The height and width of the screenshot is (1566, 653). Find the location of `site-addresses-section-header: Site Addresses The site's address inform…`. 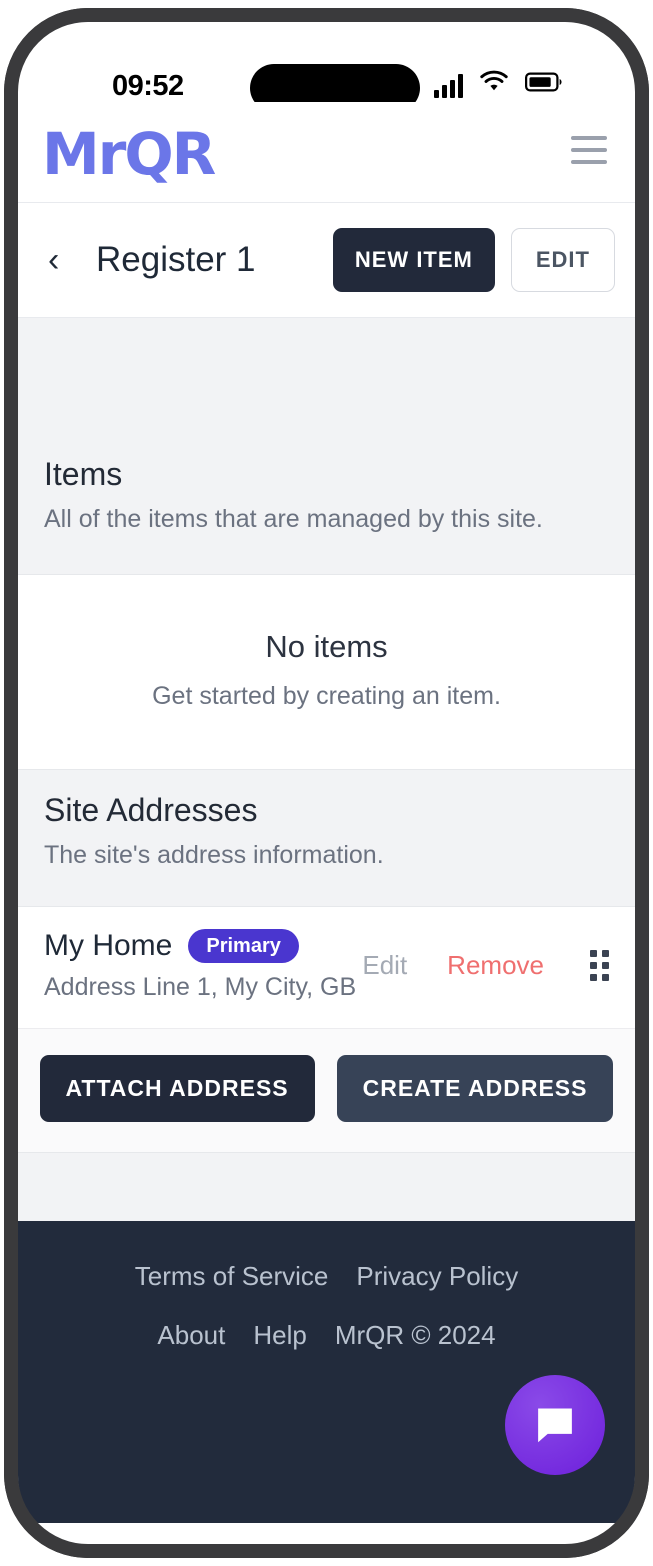

site-addresses-section-header: Site Addresses The site's address inform… is located at coordinates (326, 838).